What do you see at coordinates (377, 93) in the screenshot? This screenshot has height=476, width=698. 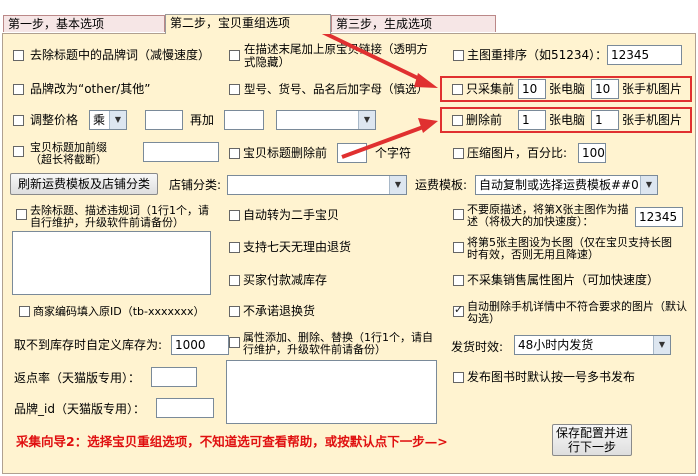 I see `annotation-arrows` at bounding box center [377, 93].